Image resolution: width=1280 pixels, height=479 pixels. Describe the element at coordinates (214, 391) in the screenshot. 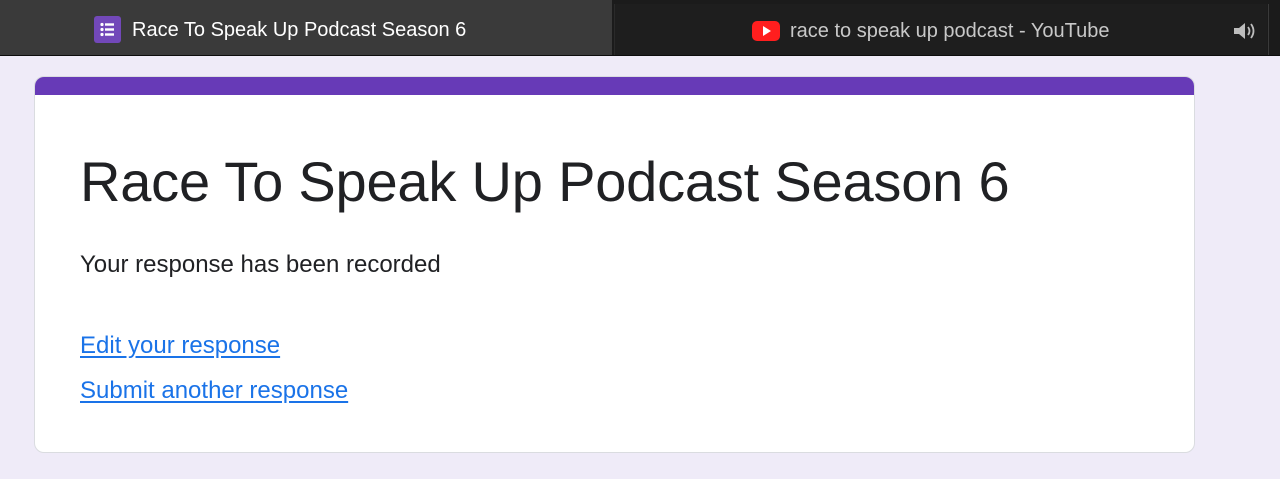

I see `submit-another-response-link: Submit another response` at that location.